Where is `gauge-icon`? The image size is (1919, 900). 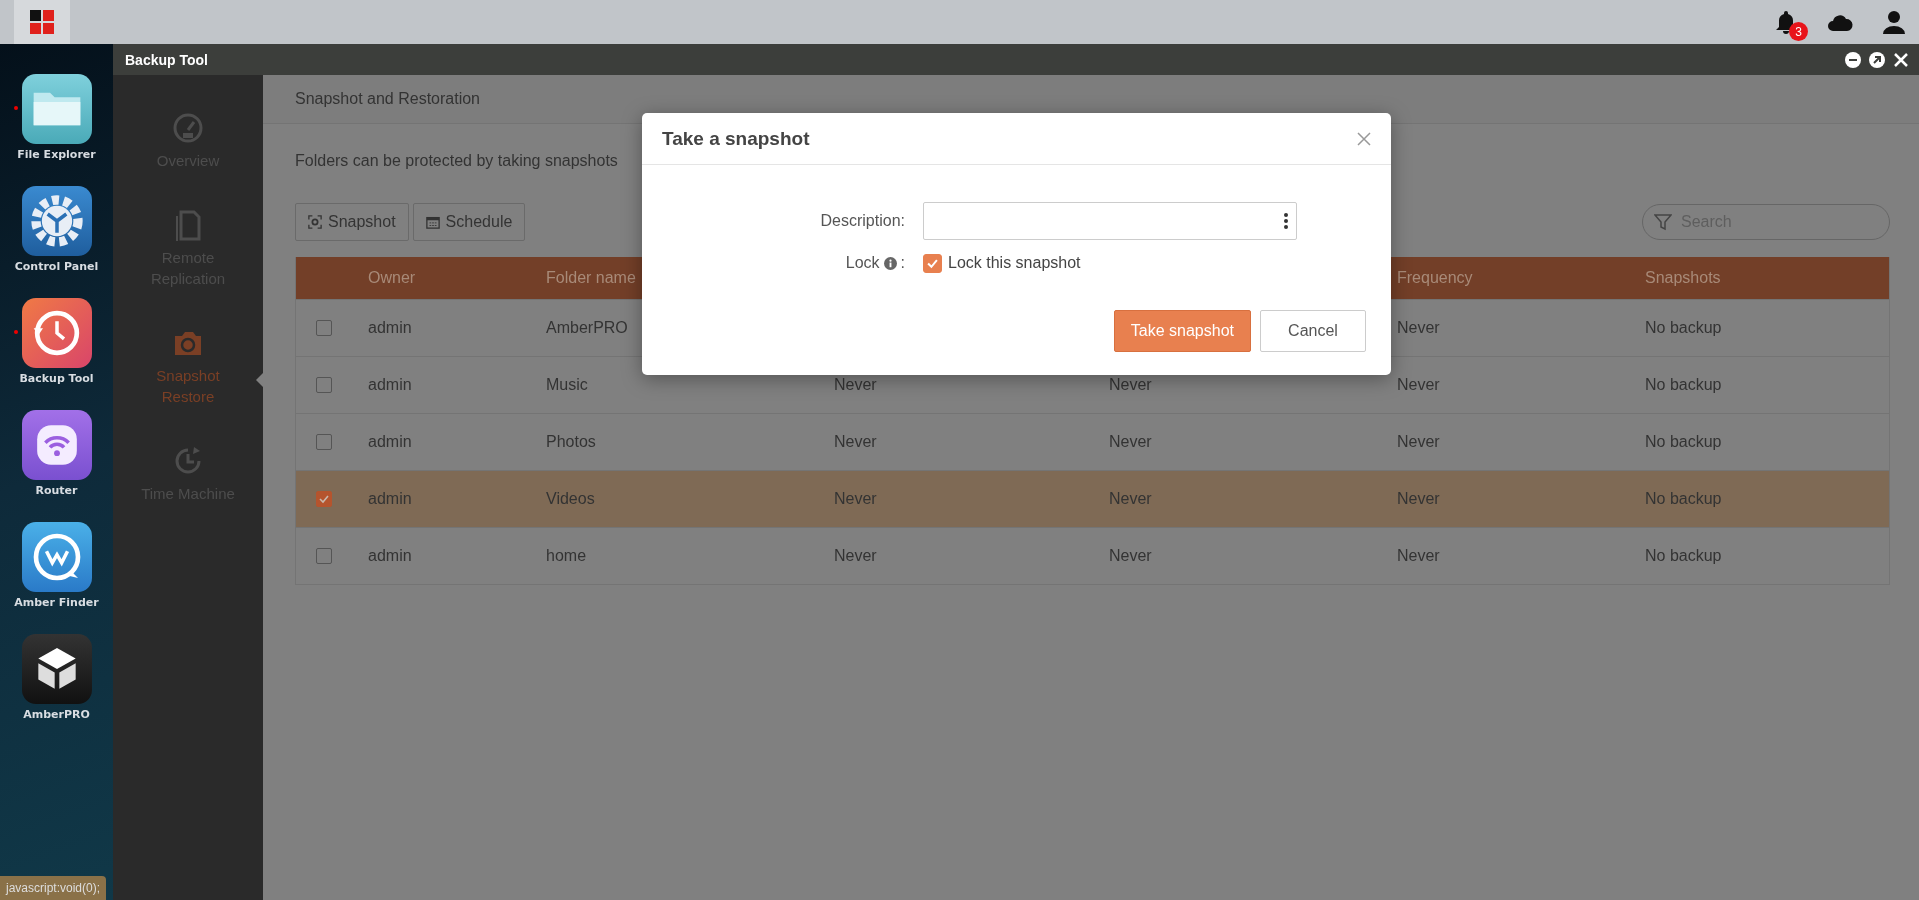
gauge-icon is located at coordinates (188, 128).